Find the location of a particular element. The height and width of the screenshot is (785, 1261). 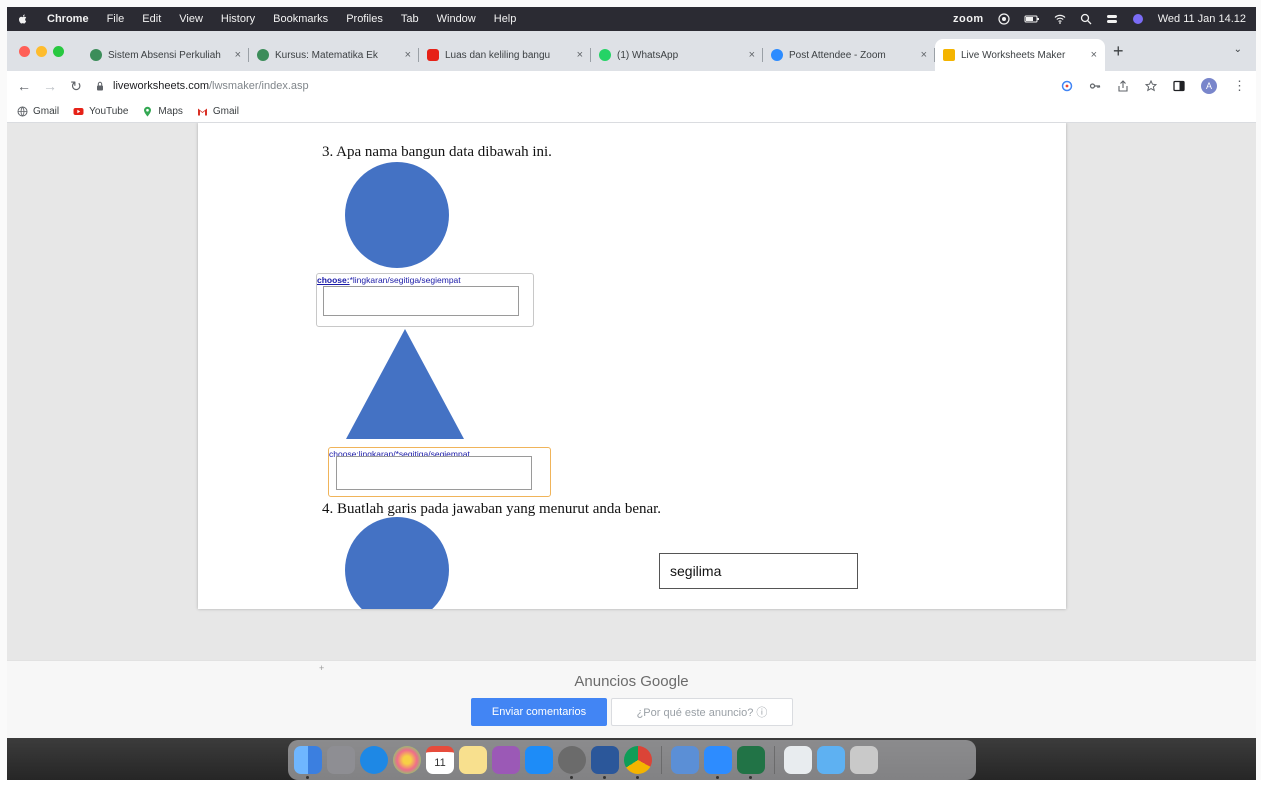

send-feedback-button: Enviar comentarios is located at coordinates (539, 712).